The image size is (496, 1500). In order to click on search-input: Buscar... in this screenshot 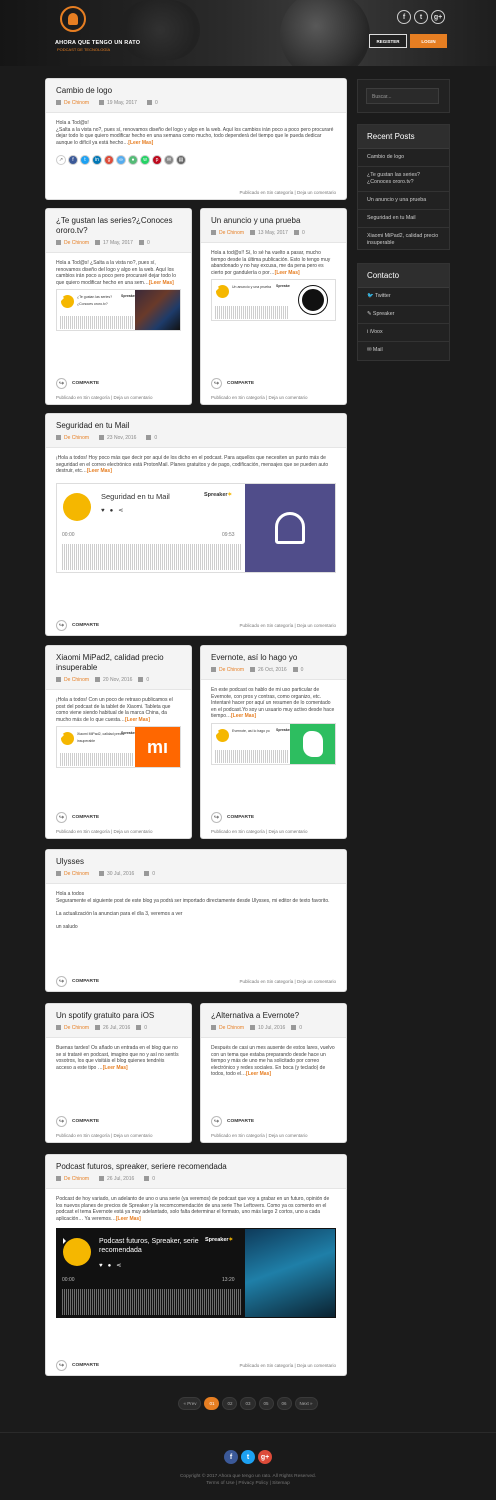, I will do `click(402, 96)`.